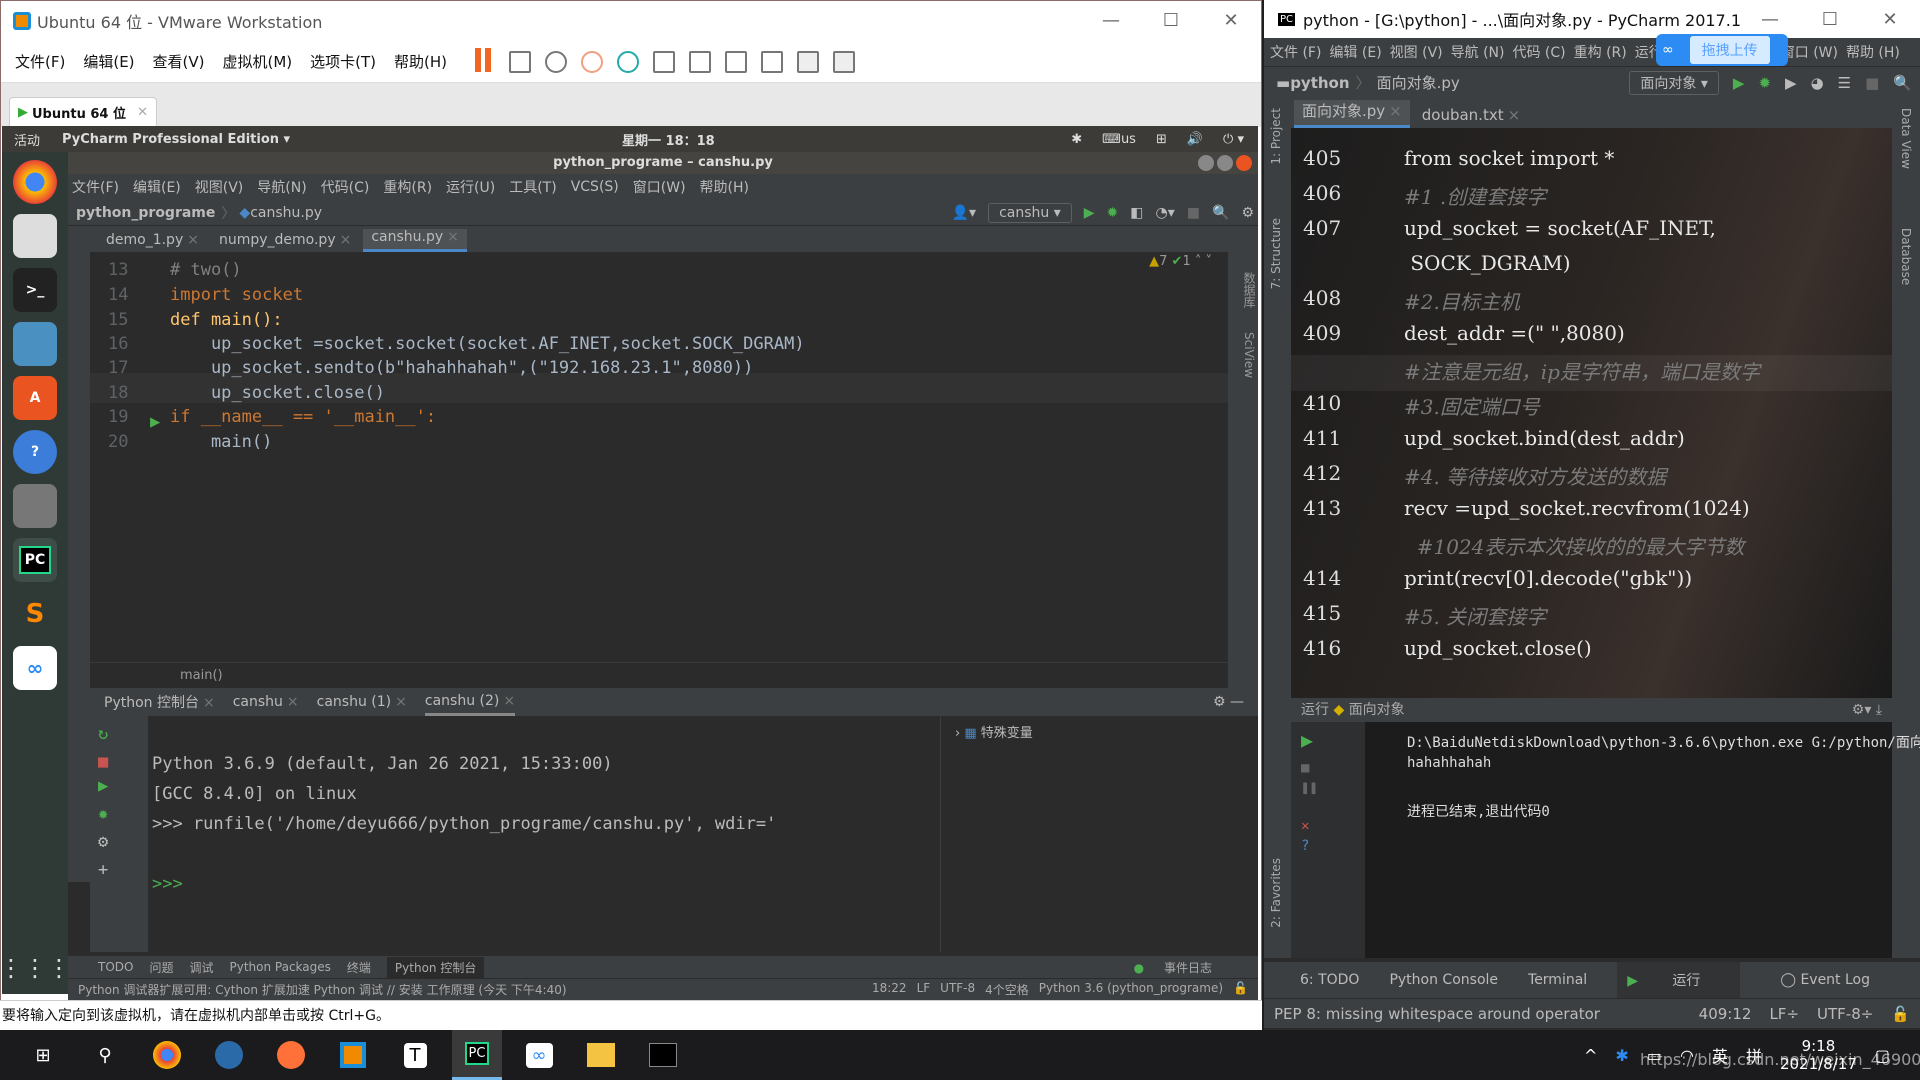 The image size is (1920, 1080). I want to click on libreoffice-icon, so click(35, 344).